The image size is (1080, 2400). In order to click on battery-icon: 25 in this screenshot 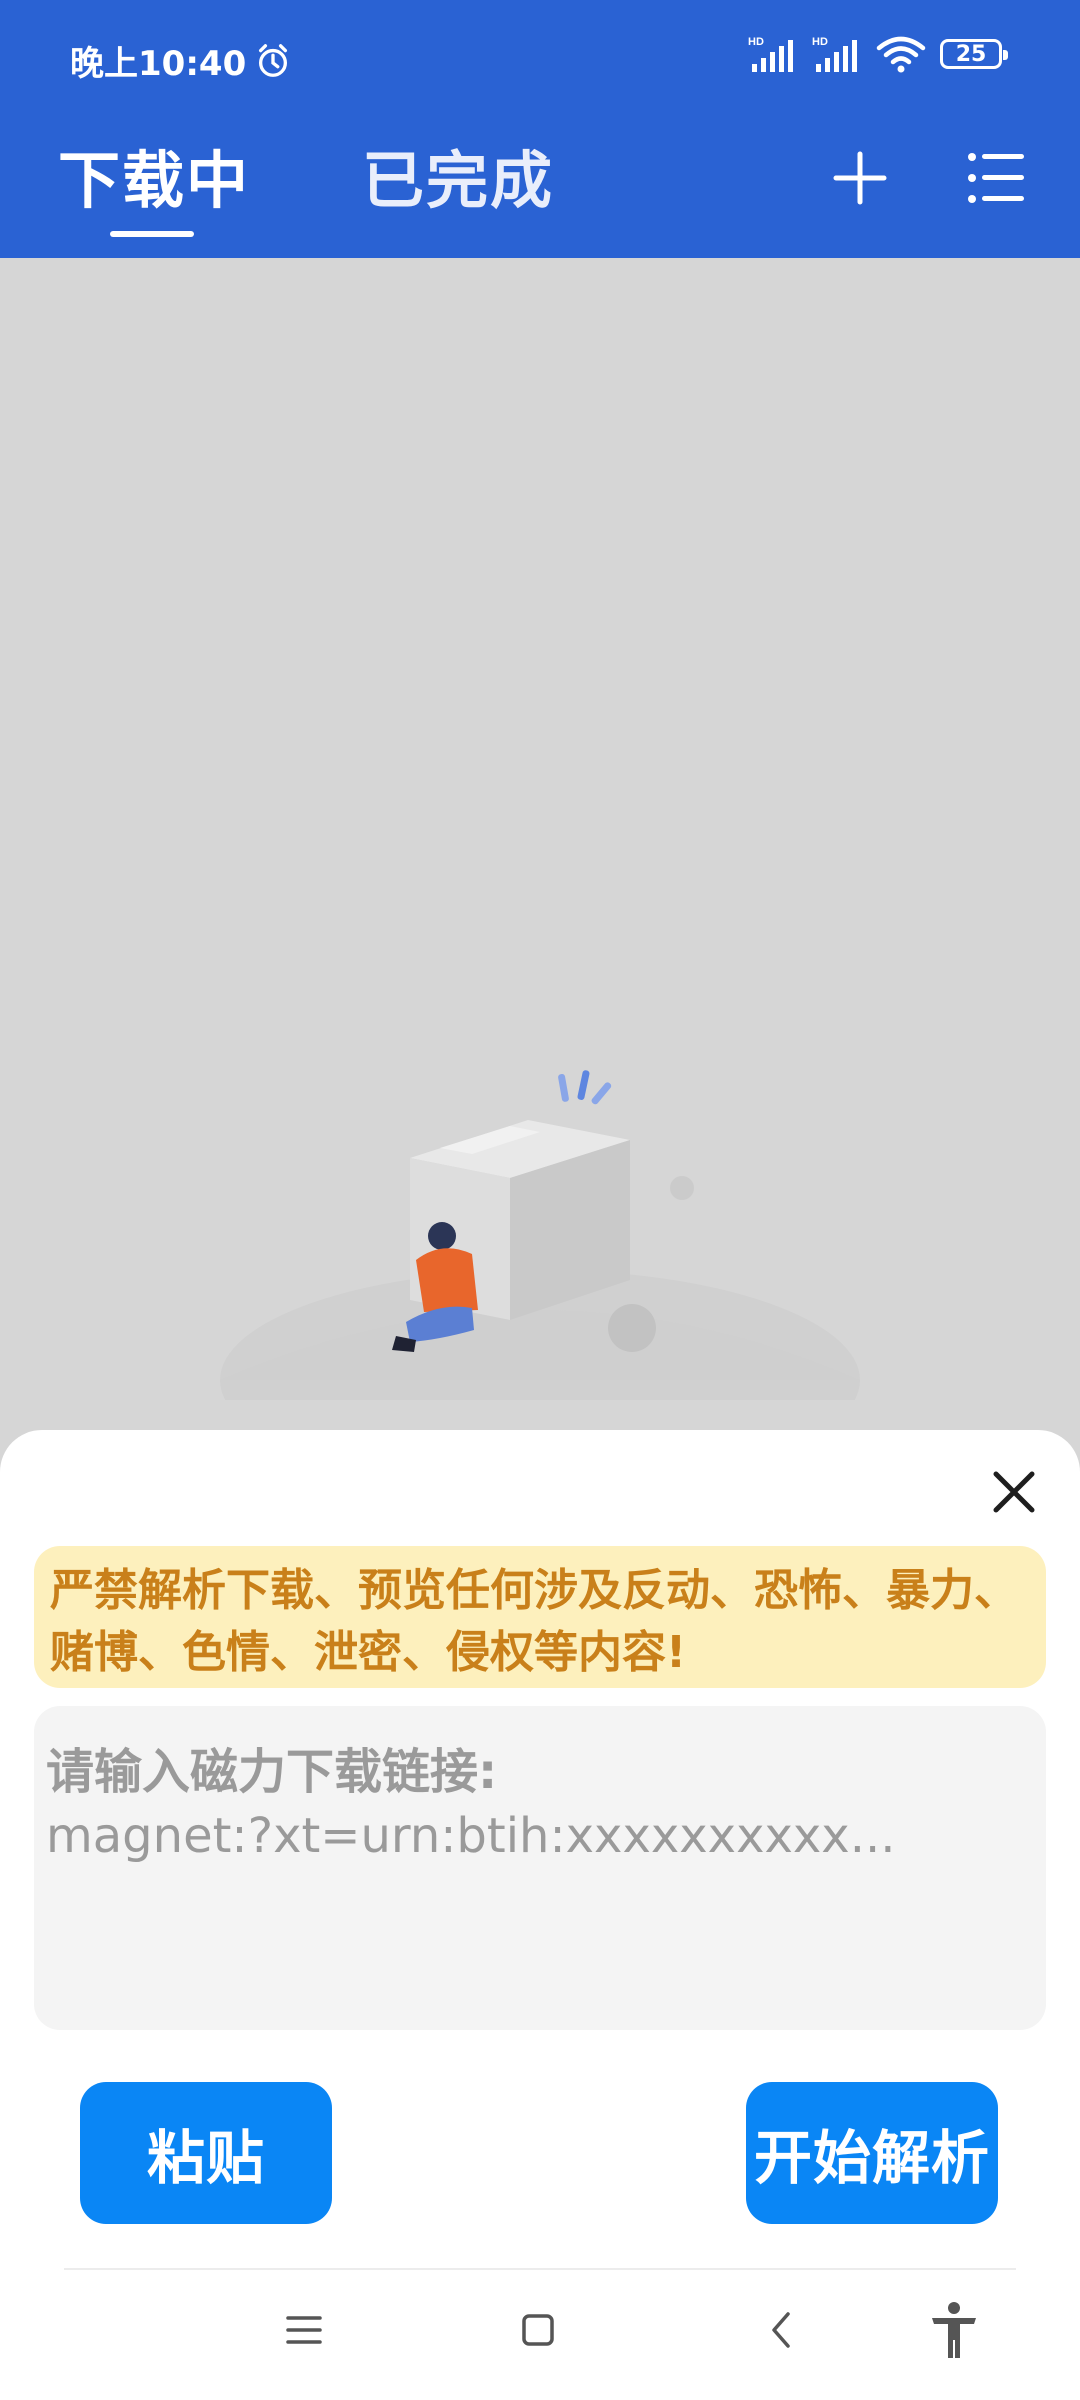, I will do `click(974, 54)`.